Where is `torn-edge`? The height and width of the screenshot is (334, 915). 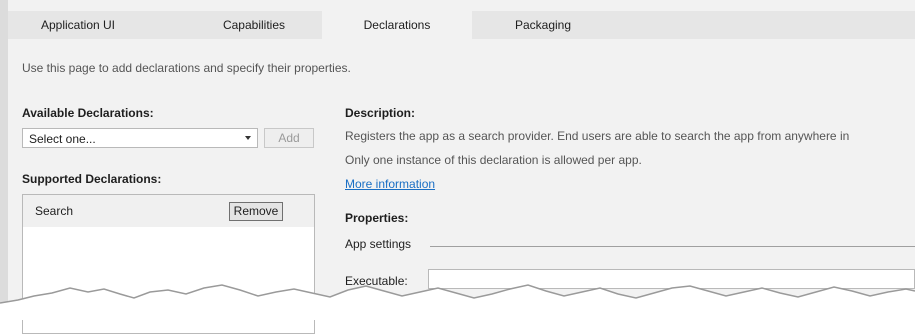 torn-edge is located at coordinates (457, 302).